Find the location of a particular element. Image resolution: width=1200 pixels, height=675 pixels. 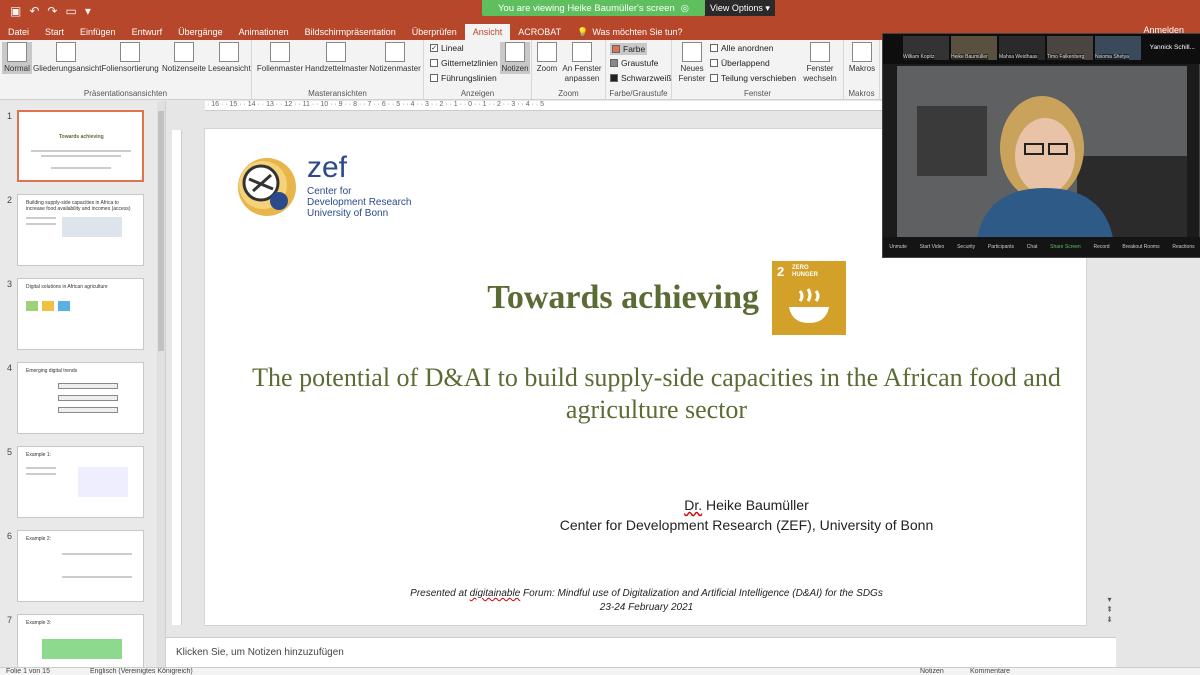

reading-view-button: Leseansicht is located at coordinates (229, 58).